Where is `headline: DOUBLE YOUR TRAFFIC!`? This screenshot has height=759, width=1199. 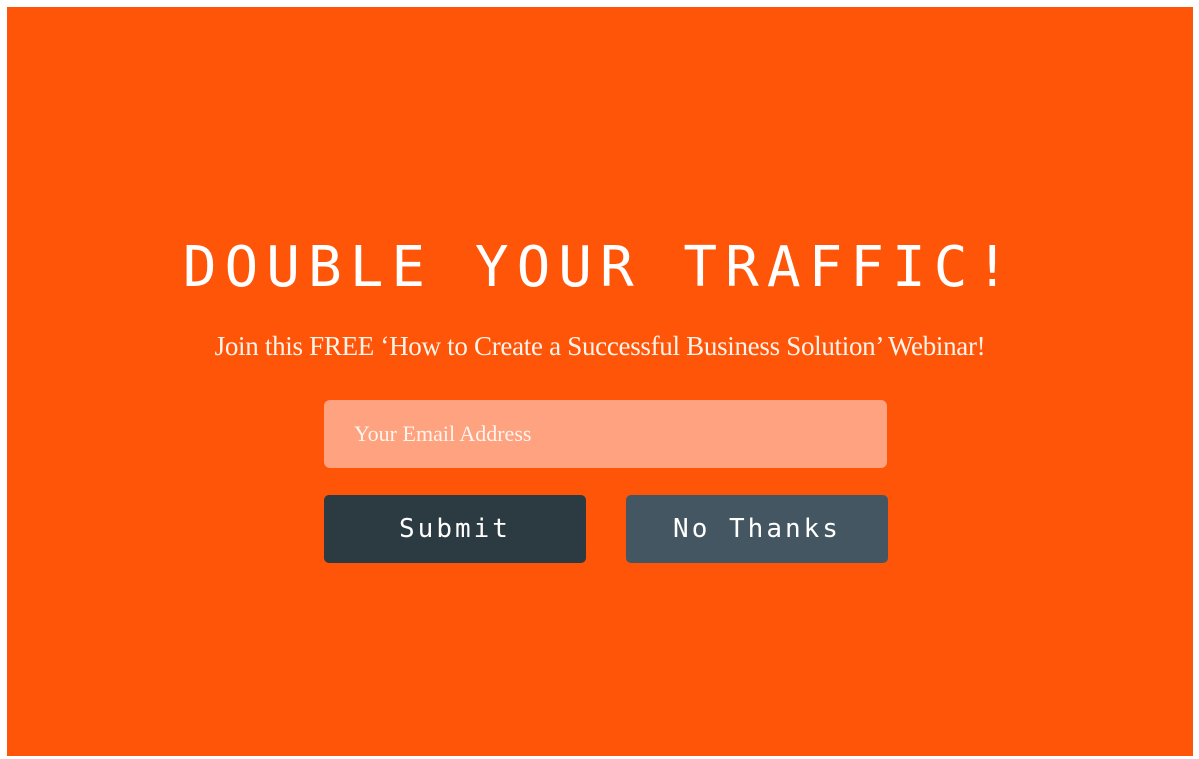
headline: DOUBLE YOUR TRAFFIC! is located at coordinates (600, 267).